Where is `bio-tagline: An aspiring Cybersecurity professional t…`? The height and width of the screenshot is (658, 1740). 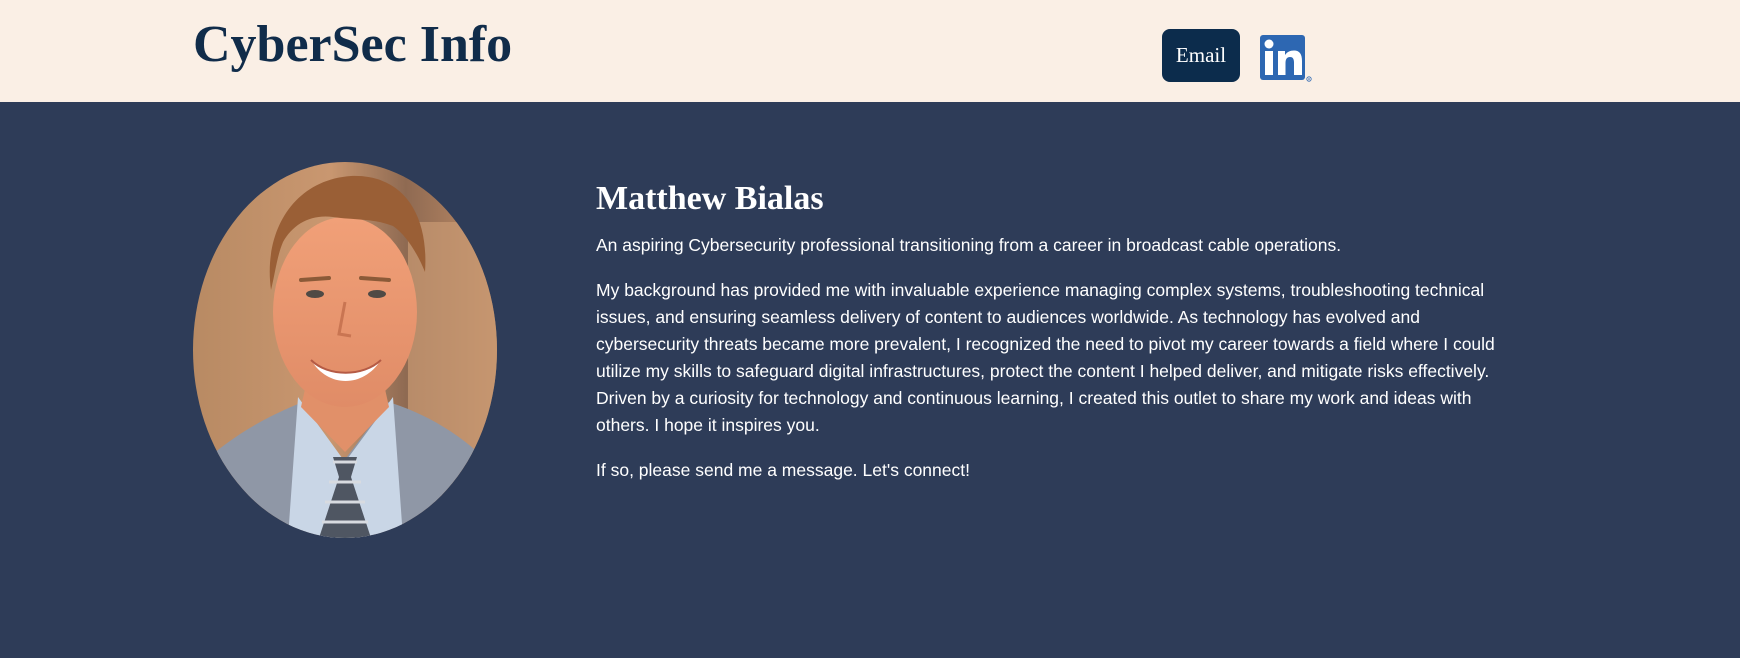
bio-tagline: An aspiring Cybersecurity professional t… is located at coordinates (969, 245).